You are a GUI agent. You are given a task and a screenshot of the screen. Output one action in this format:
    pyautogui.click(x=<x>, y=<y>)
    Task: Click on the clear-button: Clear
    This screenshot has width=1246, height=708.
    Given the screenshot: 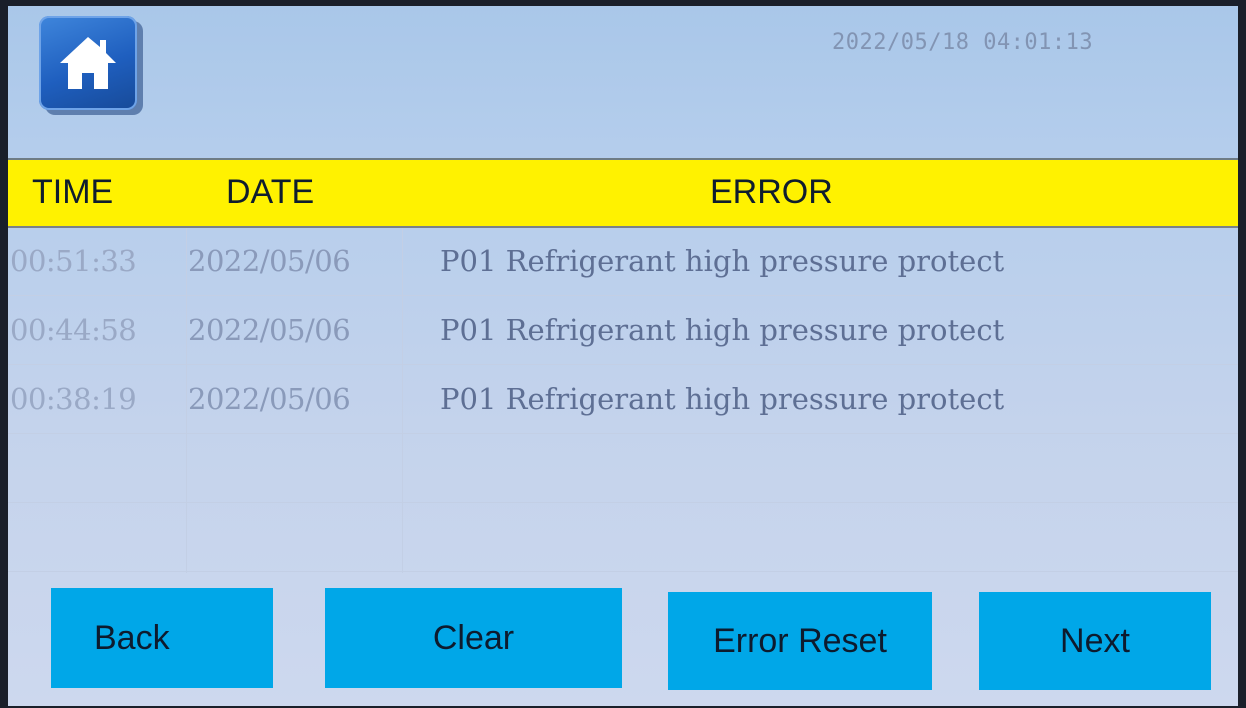 What is the action you would take?
    pyautogui.click(x=473, y=638)
    